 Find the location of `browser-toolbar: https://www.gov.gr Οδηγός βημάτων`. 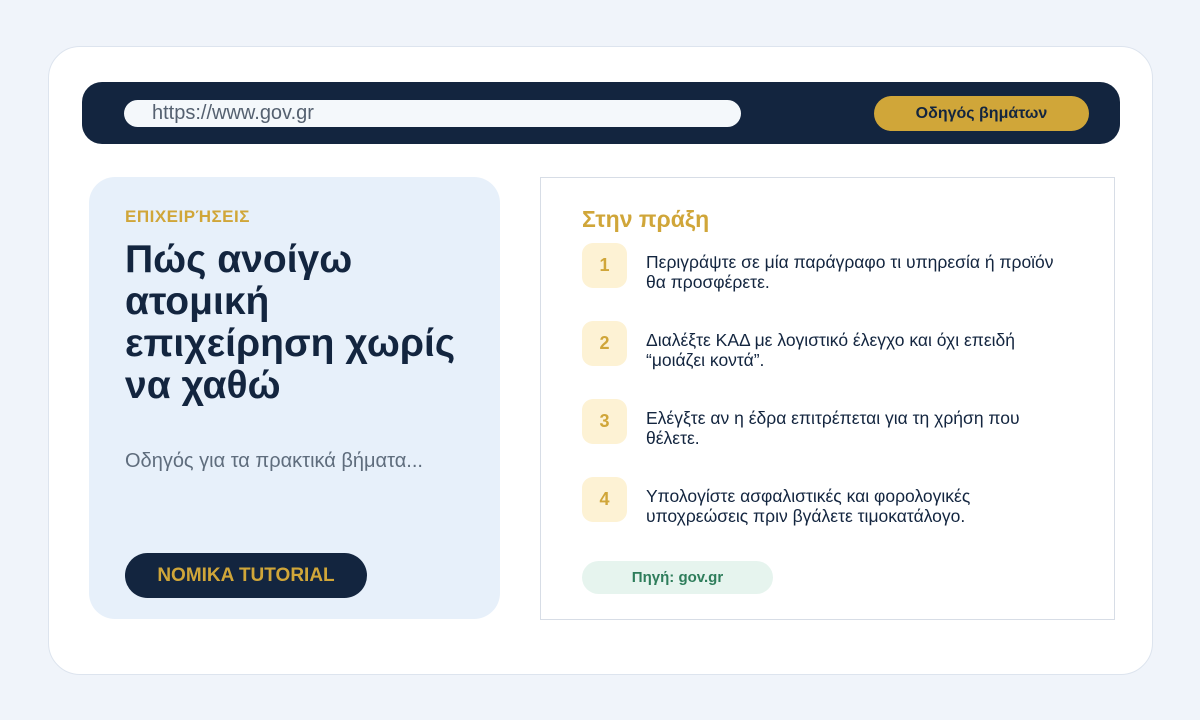

browser-toolbar: https://www.gov.gr Οδηγός βημάτων is located at coordinates (601, 113).